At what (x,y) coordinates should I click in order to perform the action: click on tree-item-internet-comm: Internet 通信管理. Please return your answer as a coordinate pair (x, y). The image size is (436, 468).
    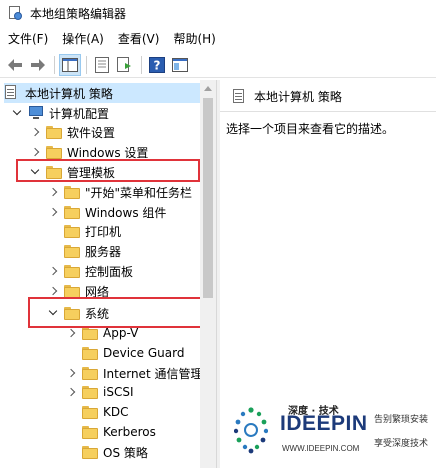
    Looking at the image, I should click on (134, 373).